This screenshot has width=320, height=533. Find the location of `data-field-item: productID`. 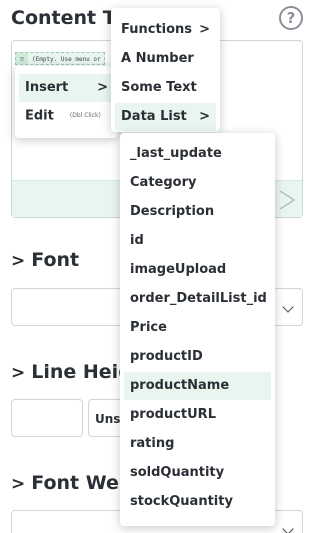

data-field-item: productID is located at coordinates (197, 357).